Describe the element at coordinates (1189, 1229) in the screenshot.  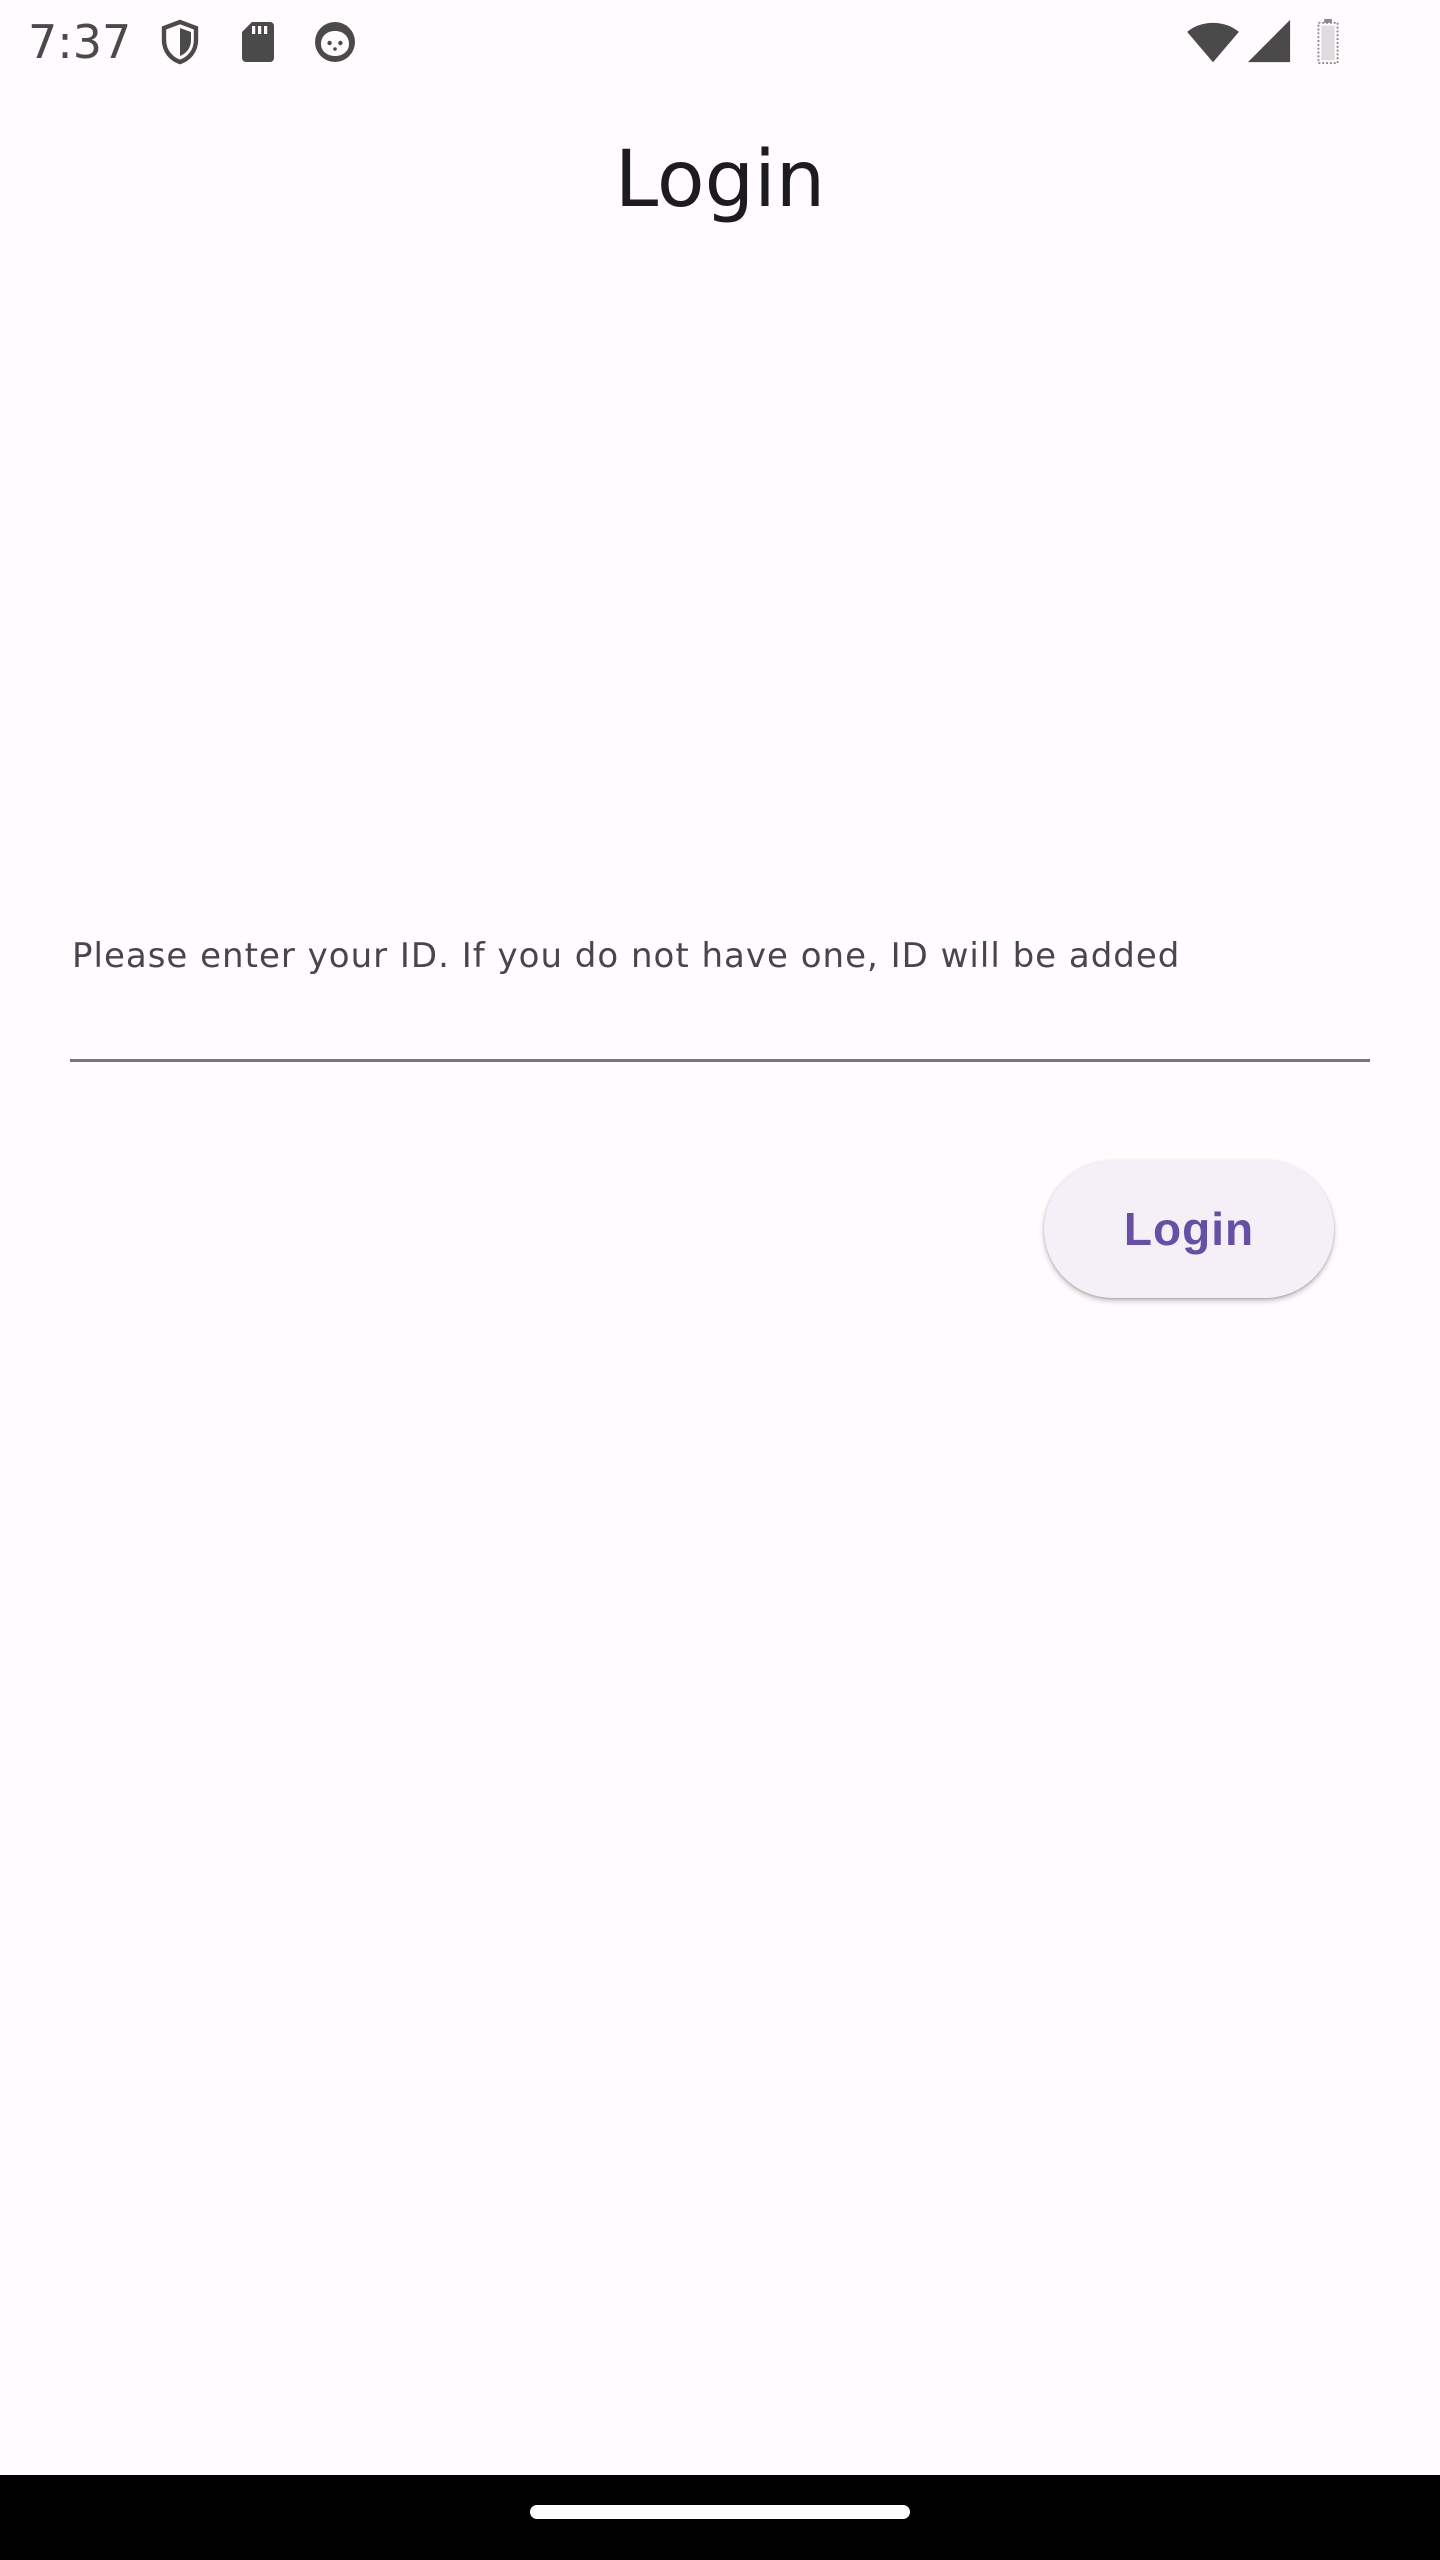
I see `login-button: Login` at that location.